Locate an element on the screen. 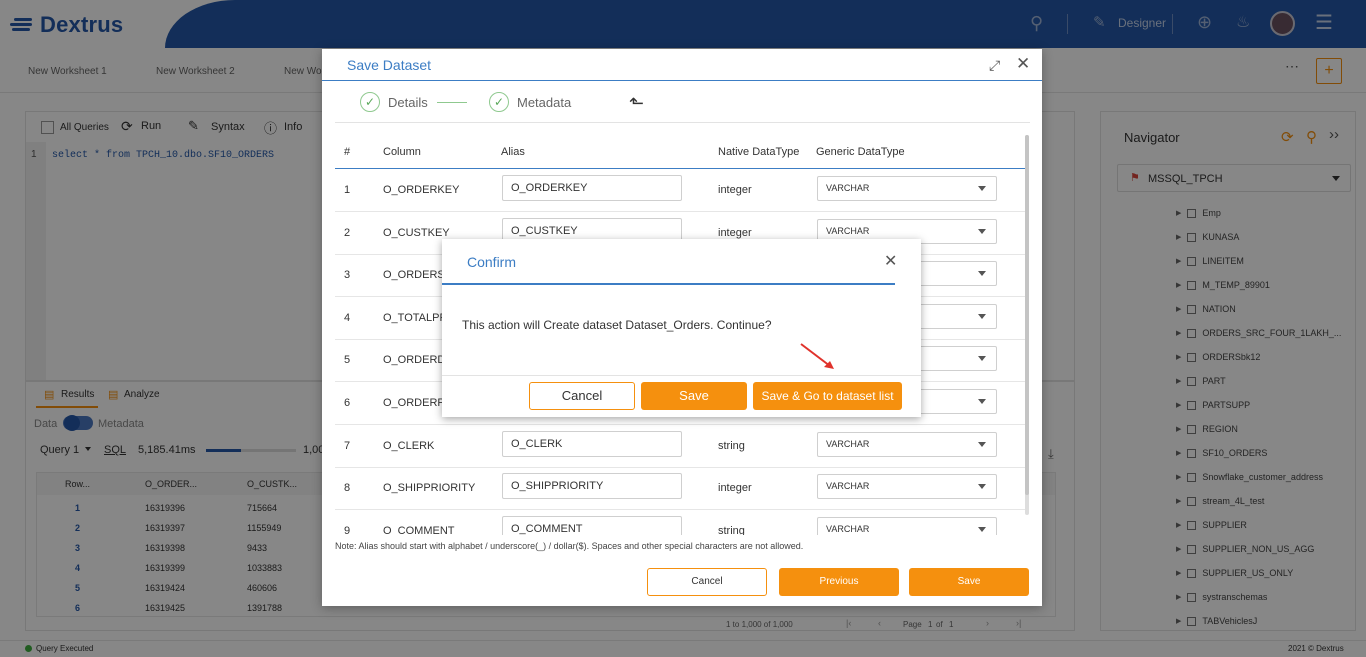  confirm-title: Confirm is located at coordinates (492, 262).